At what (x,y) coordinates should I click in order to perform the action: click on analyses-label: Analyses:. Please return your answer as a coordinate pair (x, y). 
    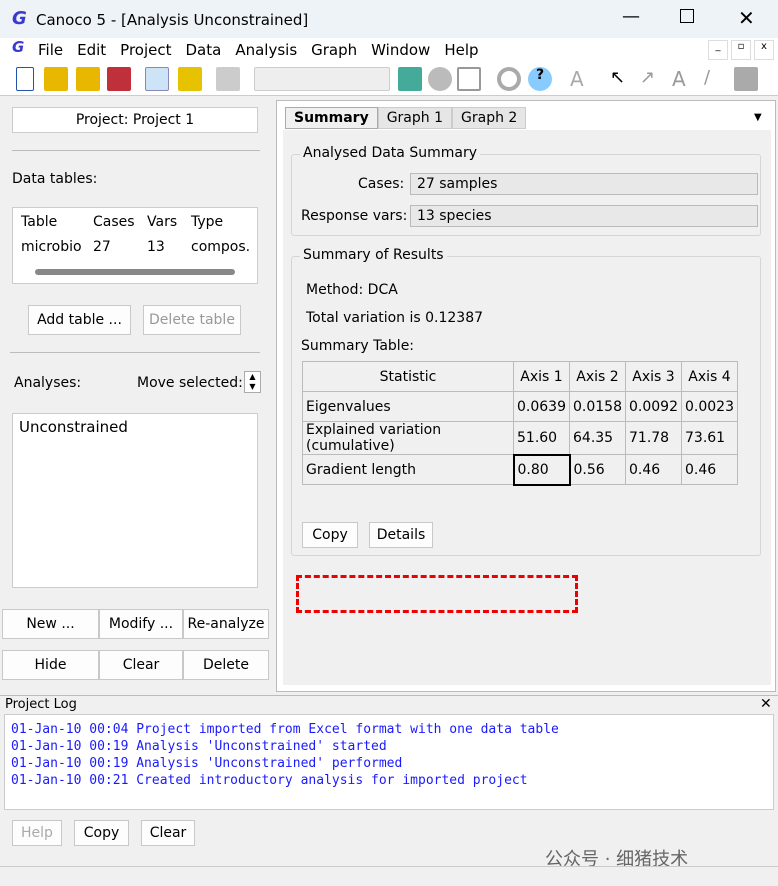
    Looking at the image, I should click on (48, 383).